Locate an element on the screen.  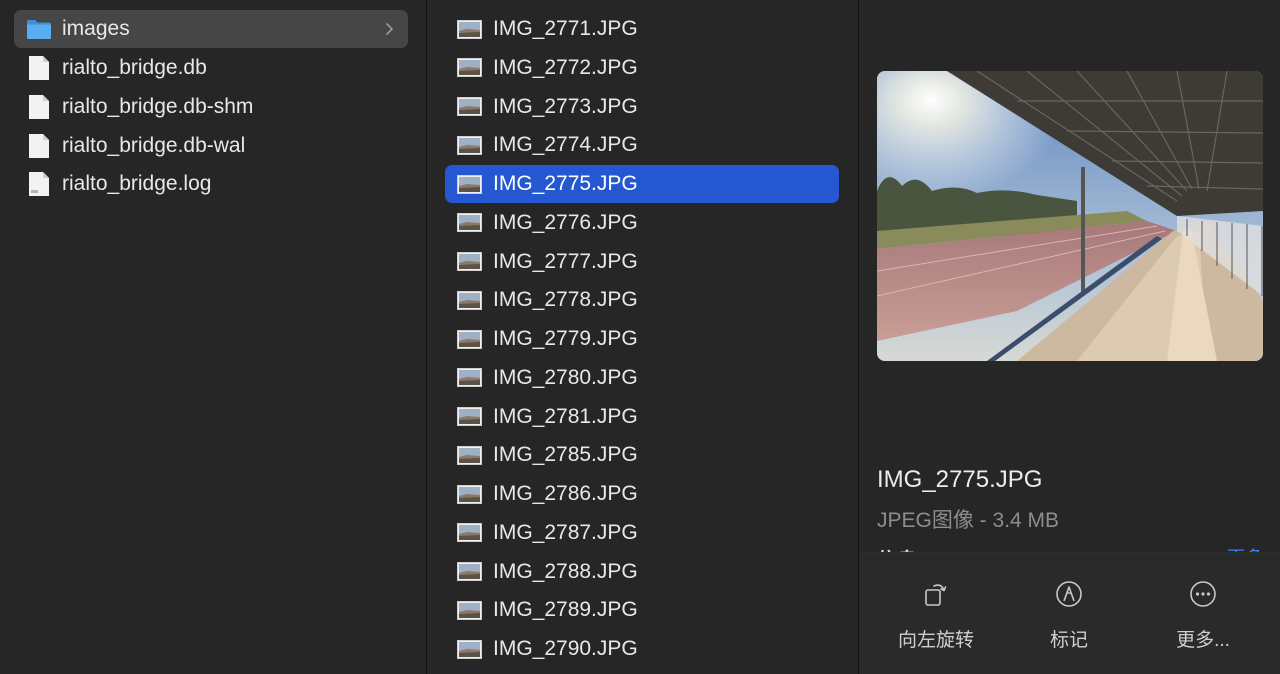
file-item-rialto-bridge-db-shm: rialto_bridge.db-shm is located at coordinates (211, 107).